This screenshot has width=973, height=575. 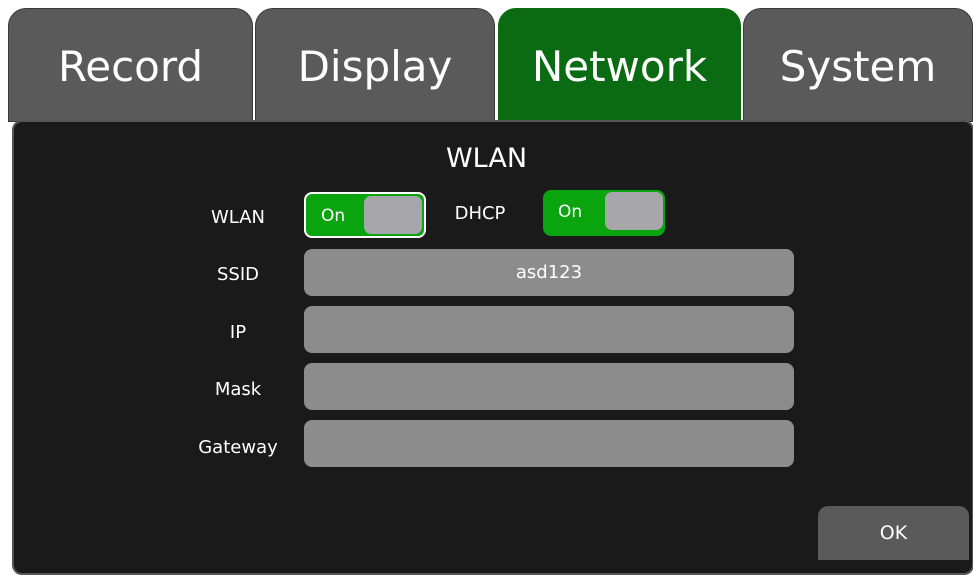 I want to click on ip-label: IP, so click(x=238, y=332).